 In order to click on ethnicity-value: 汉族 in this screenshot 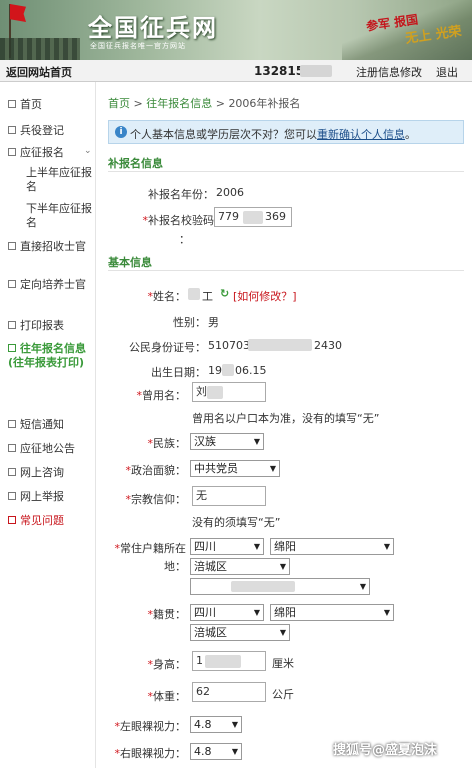, I will do `click(205, 441)`.